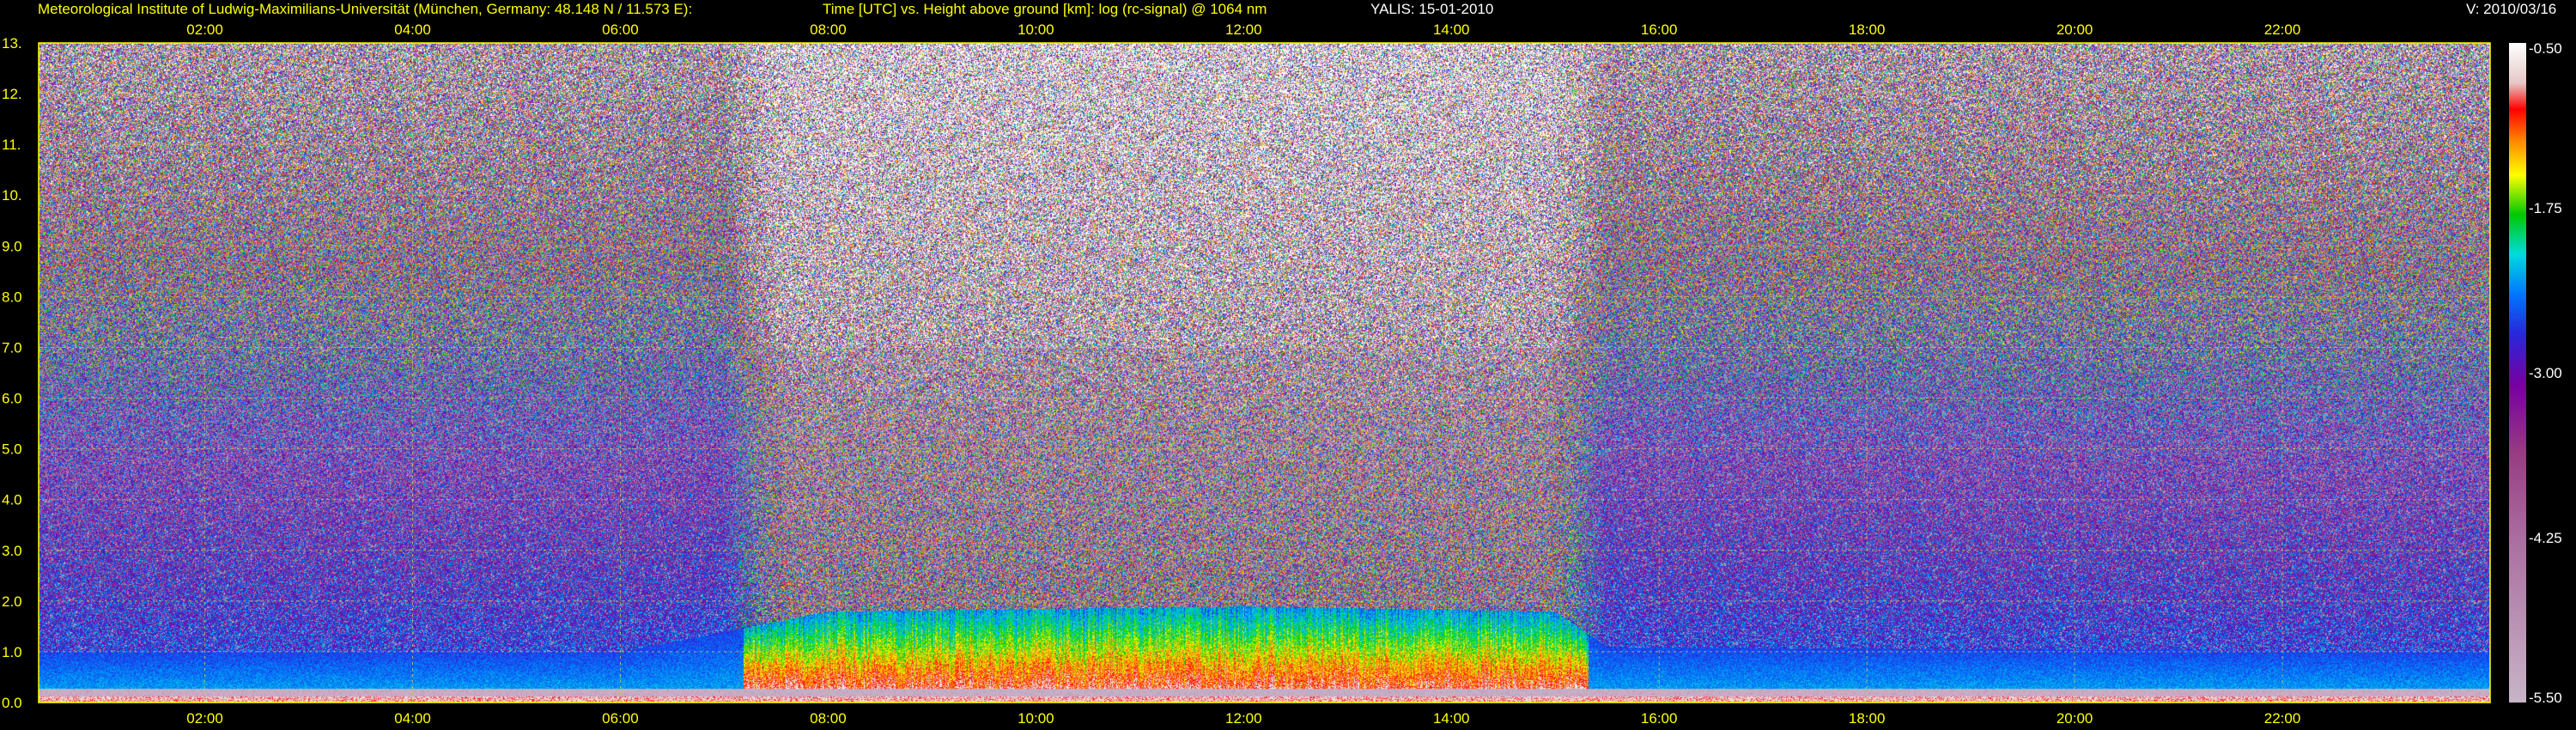 This screenshot has width=2576, height=730. What do you see at coordinates (2075, 718) in the screenshot?
I see `x-tick-label-bottom: 20:00` at bounding box center [2075, 718].